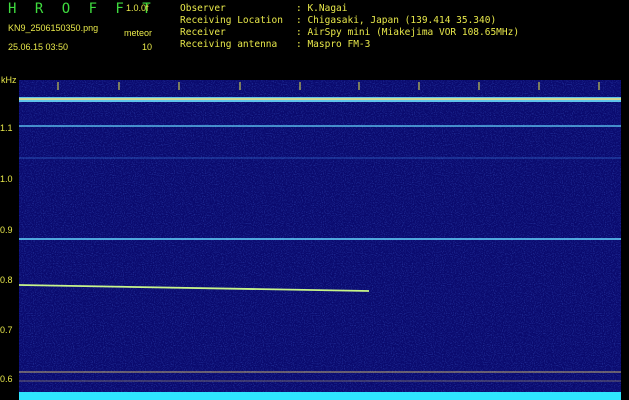  I want to click on carrier-band-core, so click(320, 99).